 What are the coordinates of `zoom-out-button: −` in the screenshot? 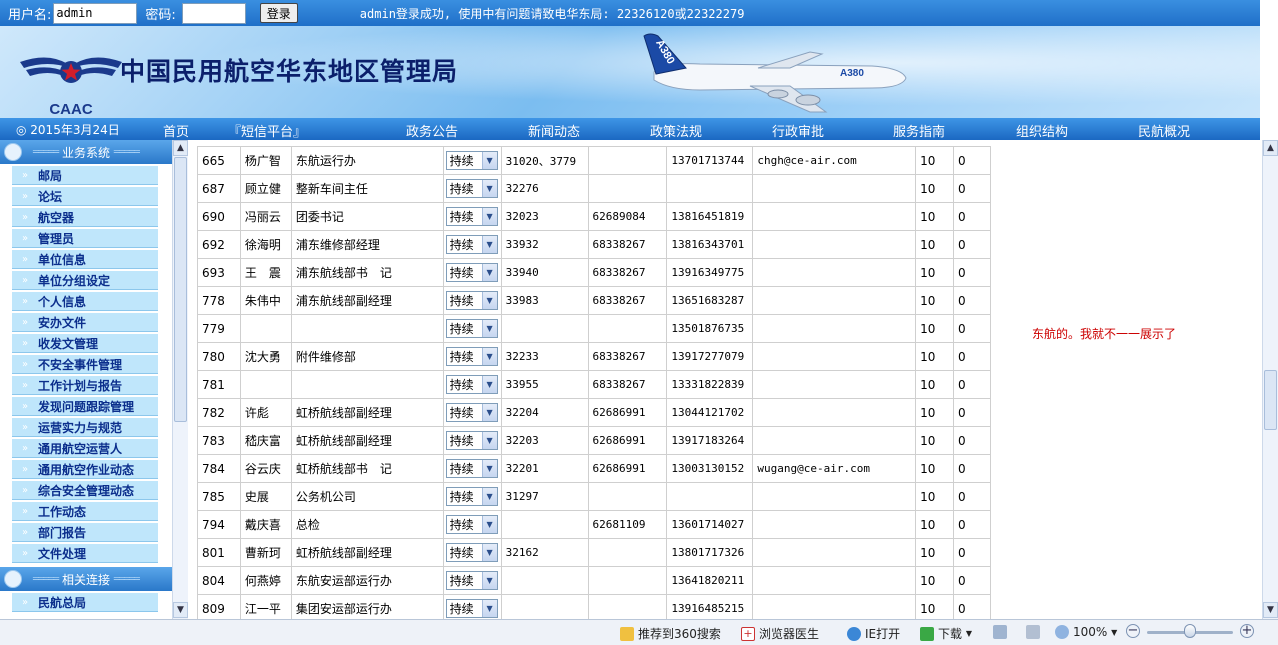 It's located at (1135, 631).